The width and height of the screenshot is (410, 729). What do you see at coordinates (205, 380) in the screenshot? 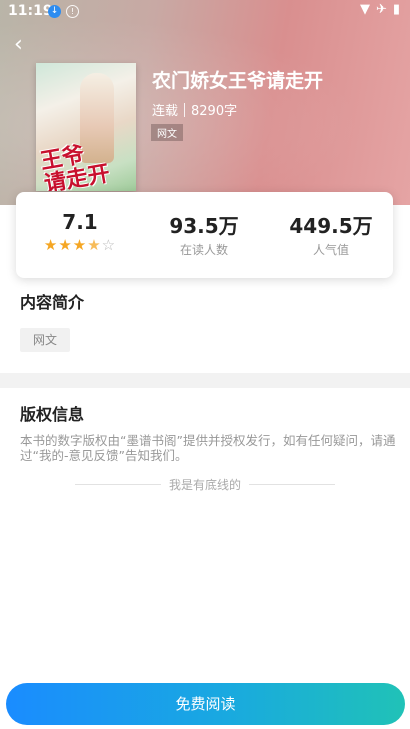
I see `section-divider` at bounding box center [205, 380].